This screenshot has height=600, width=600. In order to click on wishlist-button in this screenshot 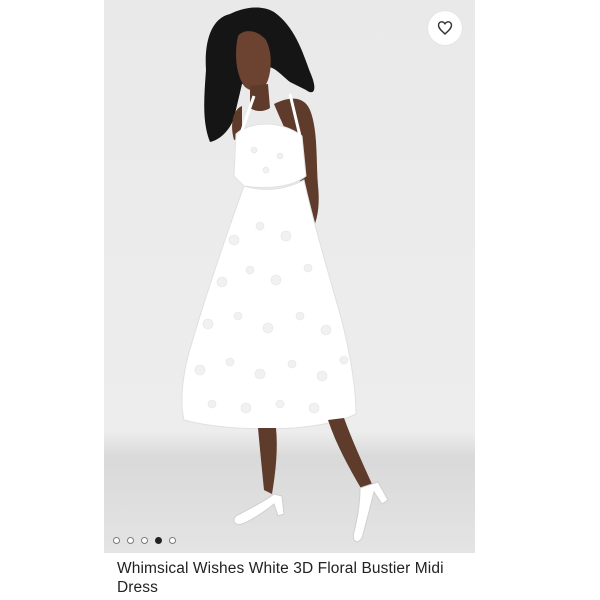, I will do `click(445, 28)`.